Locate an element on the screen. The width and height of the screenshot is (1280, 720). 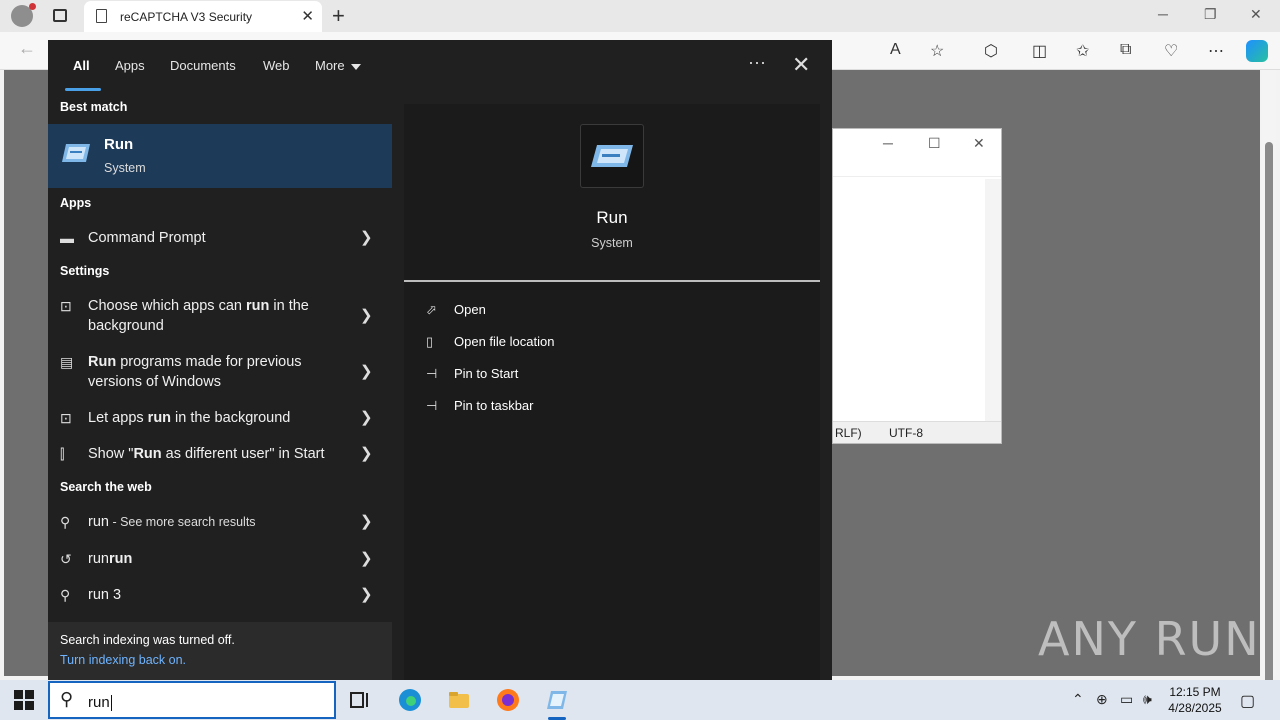
tab-actions-icon is located at coordinates (60, 15).